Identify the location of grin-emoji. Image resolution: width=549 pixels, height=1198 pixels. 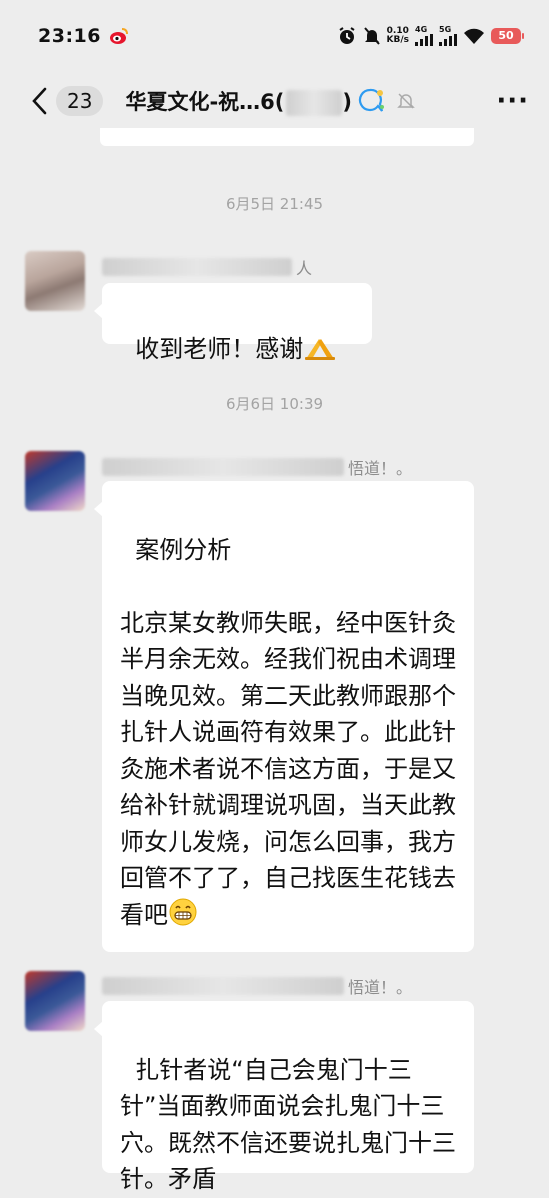
(183, 911).